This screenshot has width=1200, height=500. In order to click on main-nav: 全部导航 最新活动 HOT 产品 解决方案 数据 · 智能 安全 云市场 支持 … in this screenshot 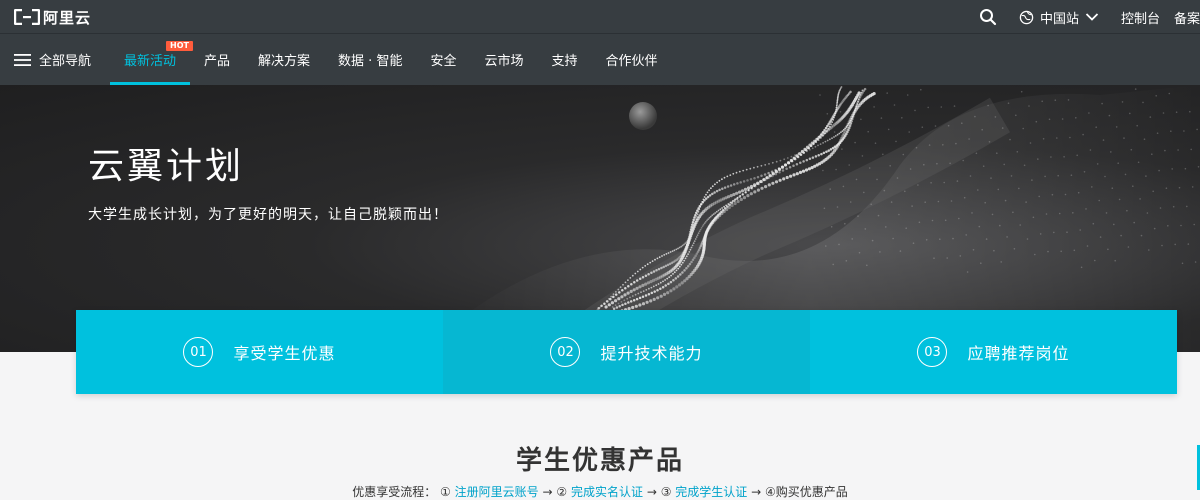, I will do `click(600, 59)`.